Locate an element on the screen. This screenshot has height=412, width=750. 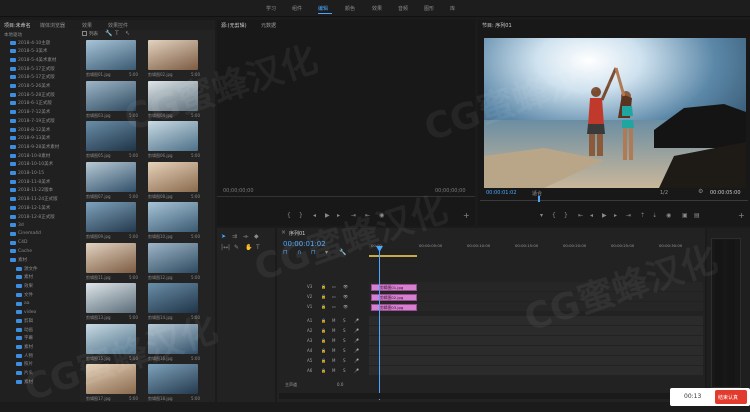
mark-out-icon: } is located at coordinates (301, 216).